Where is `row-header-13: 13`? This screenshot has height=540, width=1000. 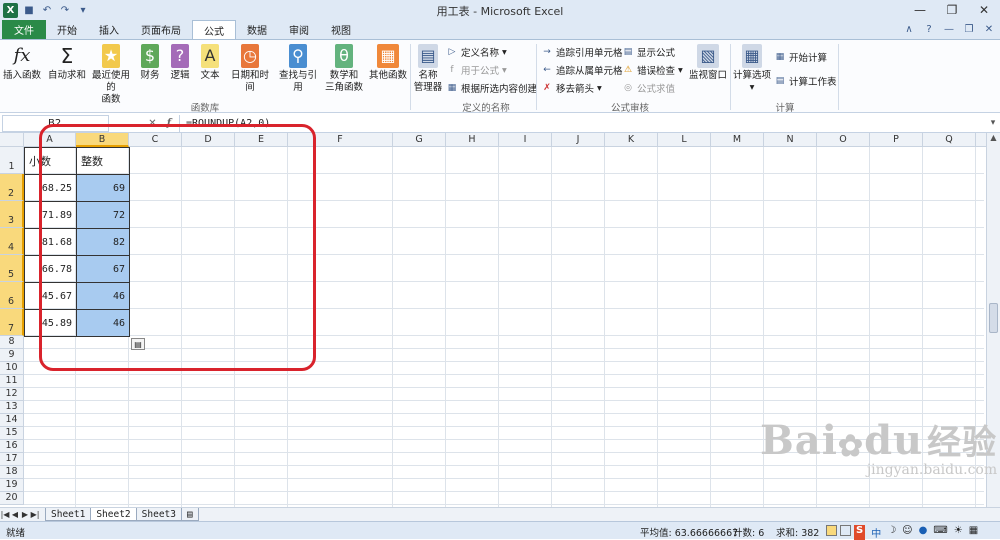
row-header-13: 13 is located at coordinates (12, 407).